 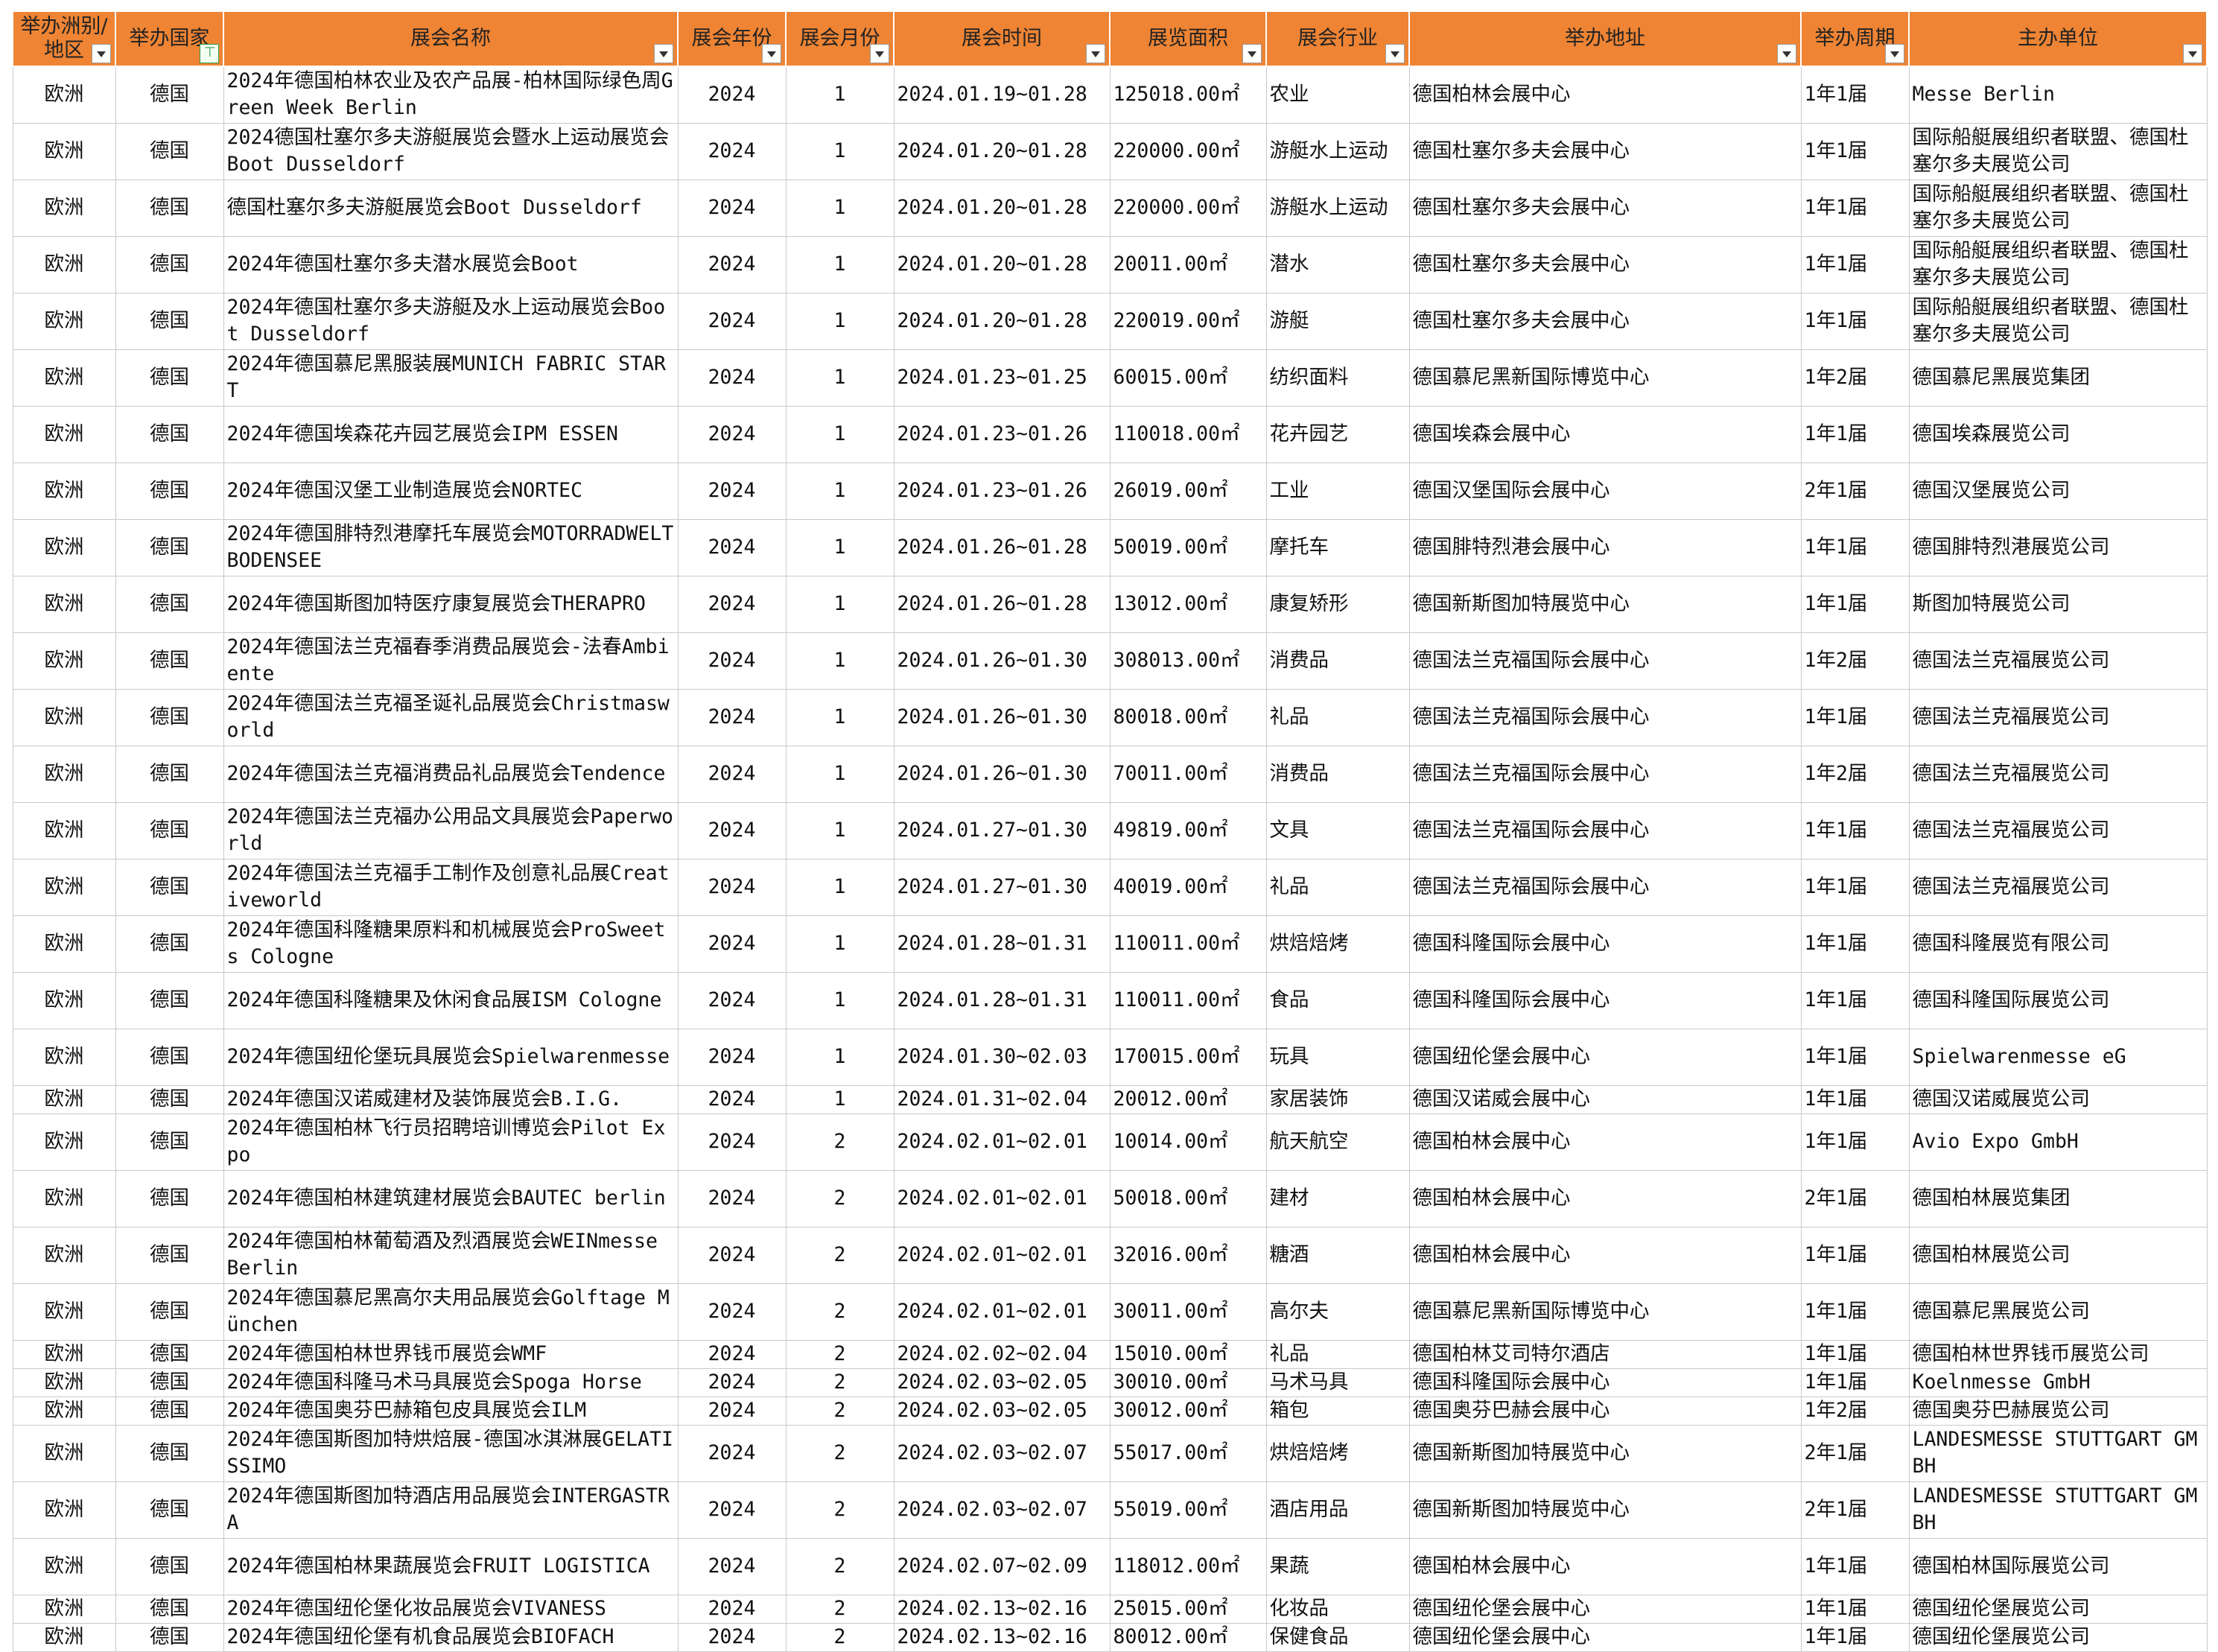 I want to click on table-cell: 15010.00㎡, so click(x=1188, y=1354).